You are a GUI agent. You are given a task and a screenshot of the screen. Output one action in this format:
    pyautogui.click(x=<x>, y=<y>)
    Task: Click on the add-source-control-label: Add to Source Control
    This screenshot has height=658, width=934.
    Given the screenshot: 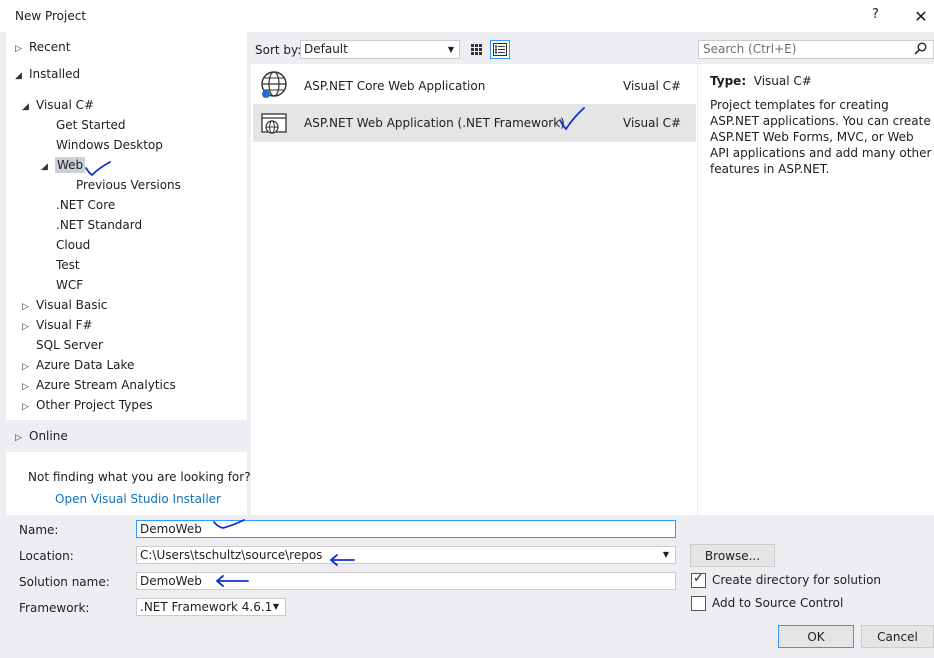 What is the action you would take?
    pyautogui.click(x=778, y=603)
    